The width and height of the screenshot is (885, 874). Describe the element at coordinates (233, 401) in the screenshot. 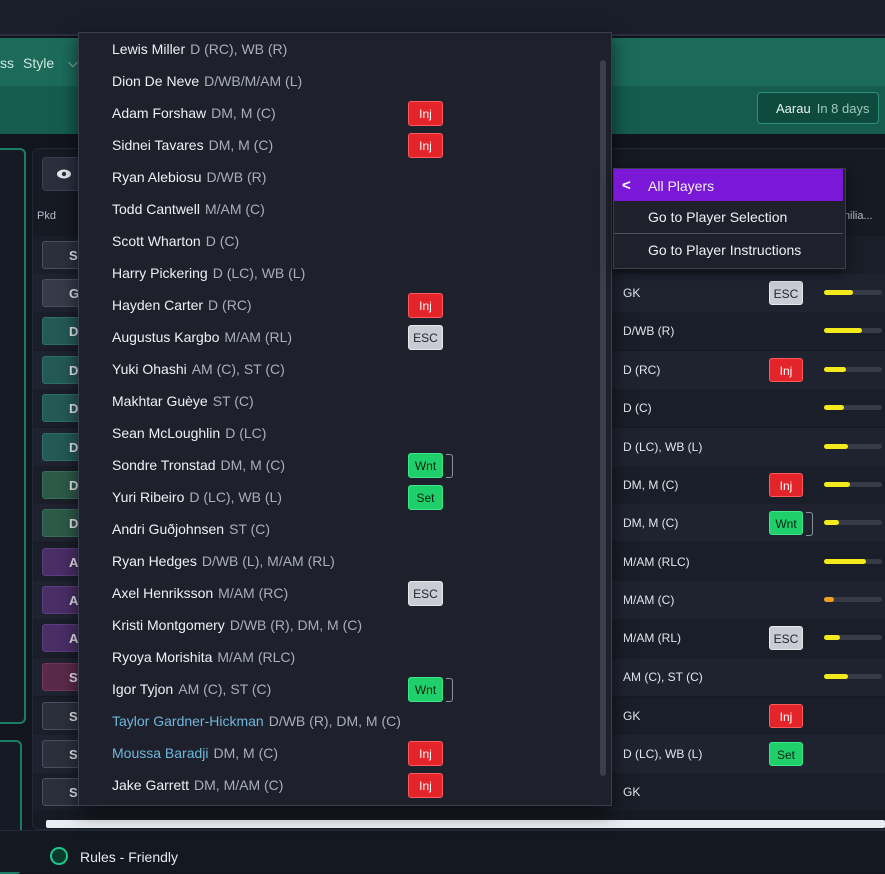

I see `player-position: ST (C)` at that location.